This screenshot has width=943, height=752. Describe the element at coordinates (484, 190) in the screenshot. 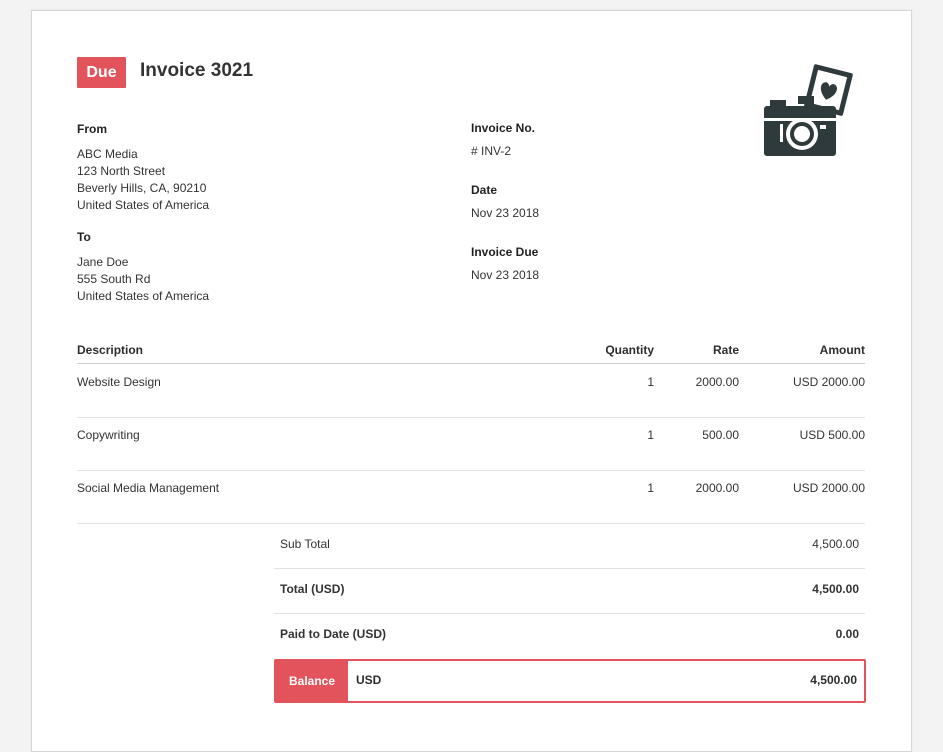

I see `date-label: Date` at that location.